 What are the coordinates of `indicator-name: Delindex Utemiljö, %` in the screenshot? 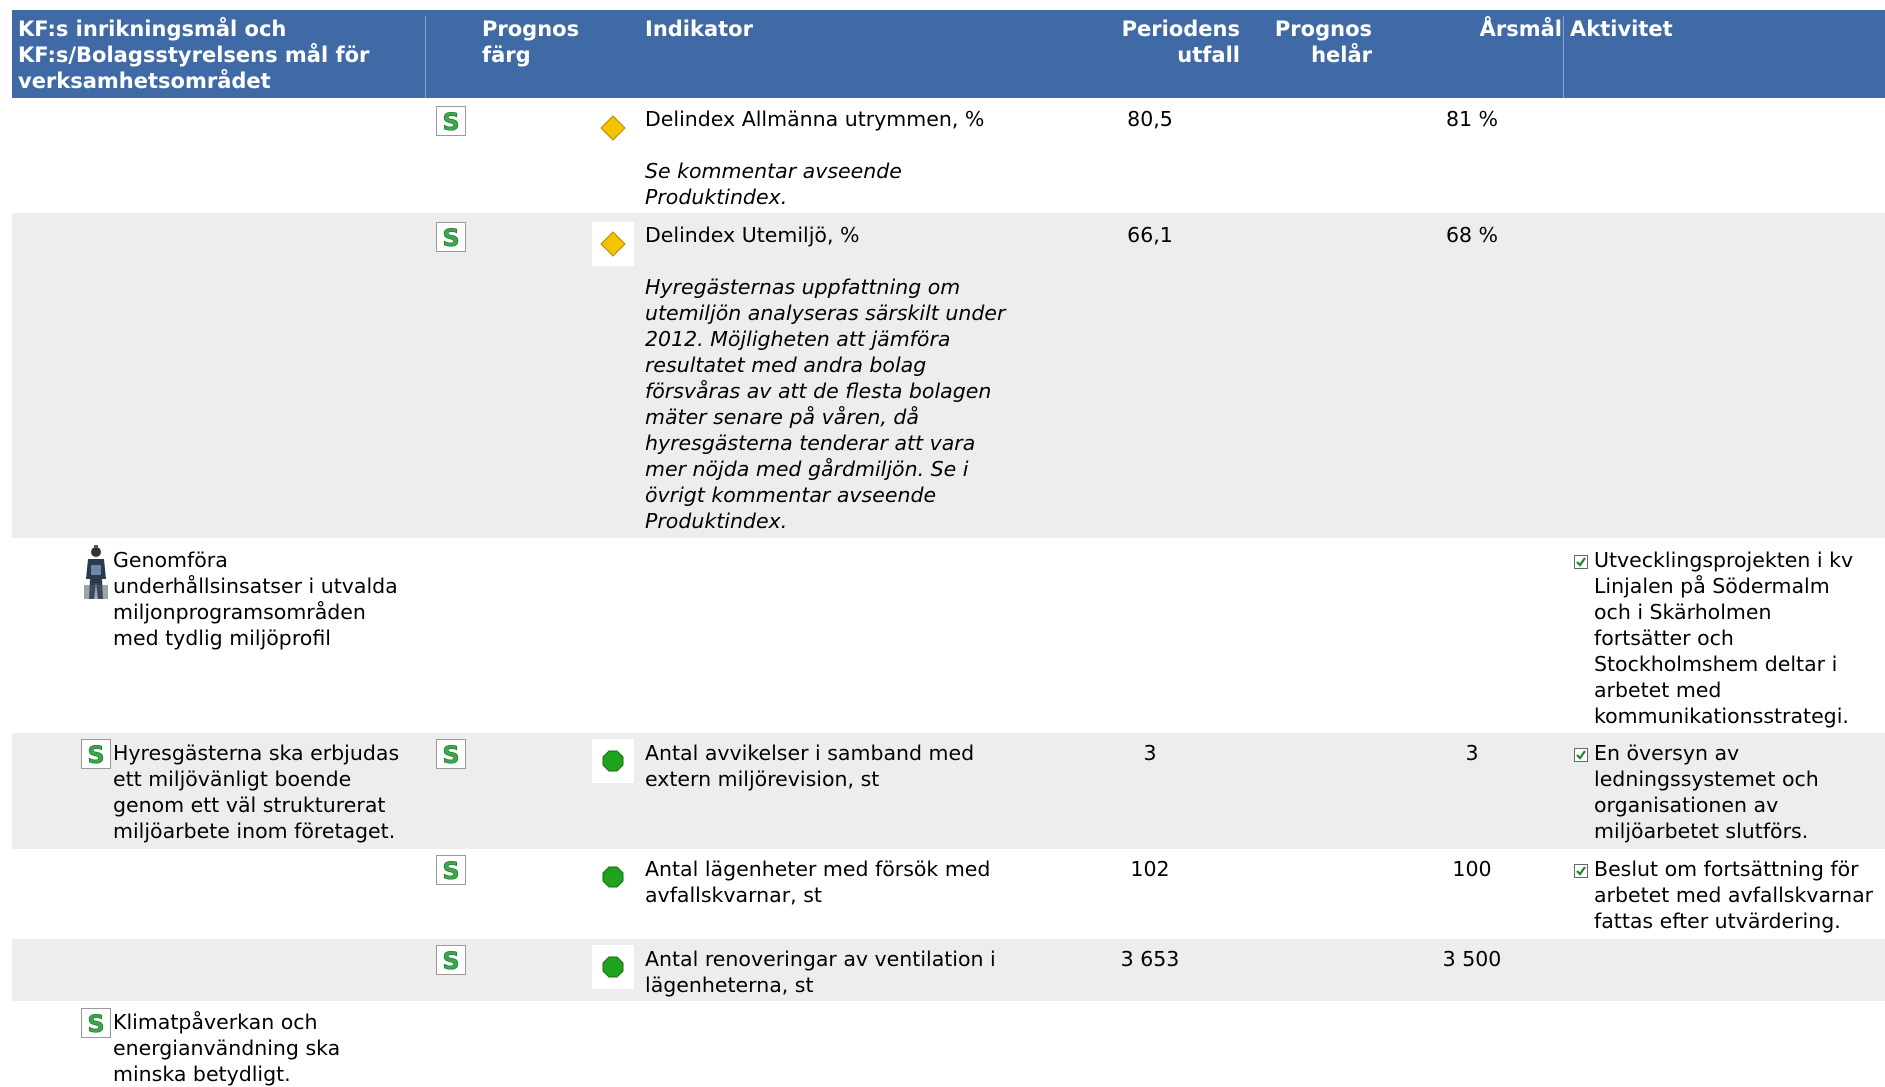 It's located at (752, 235).